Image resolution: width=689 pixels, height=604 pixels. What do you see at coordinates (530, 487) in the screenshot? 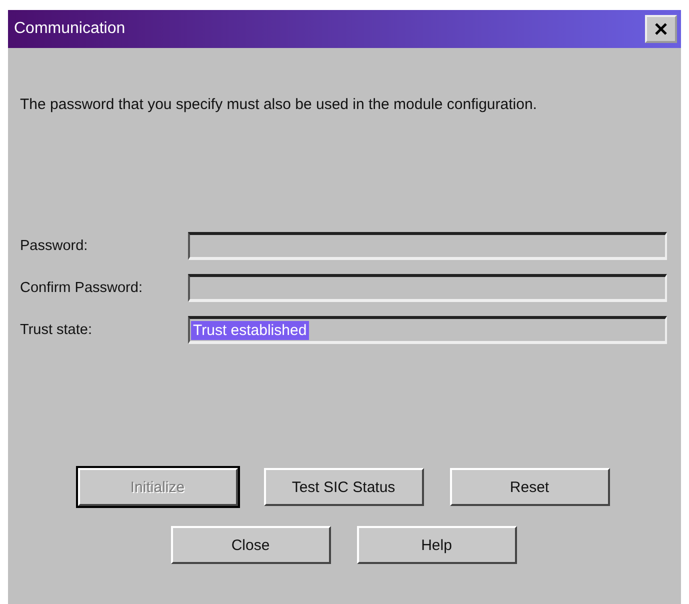
I see `dialog-button: Reset` at bounding box center [530, 487].